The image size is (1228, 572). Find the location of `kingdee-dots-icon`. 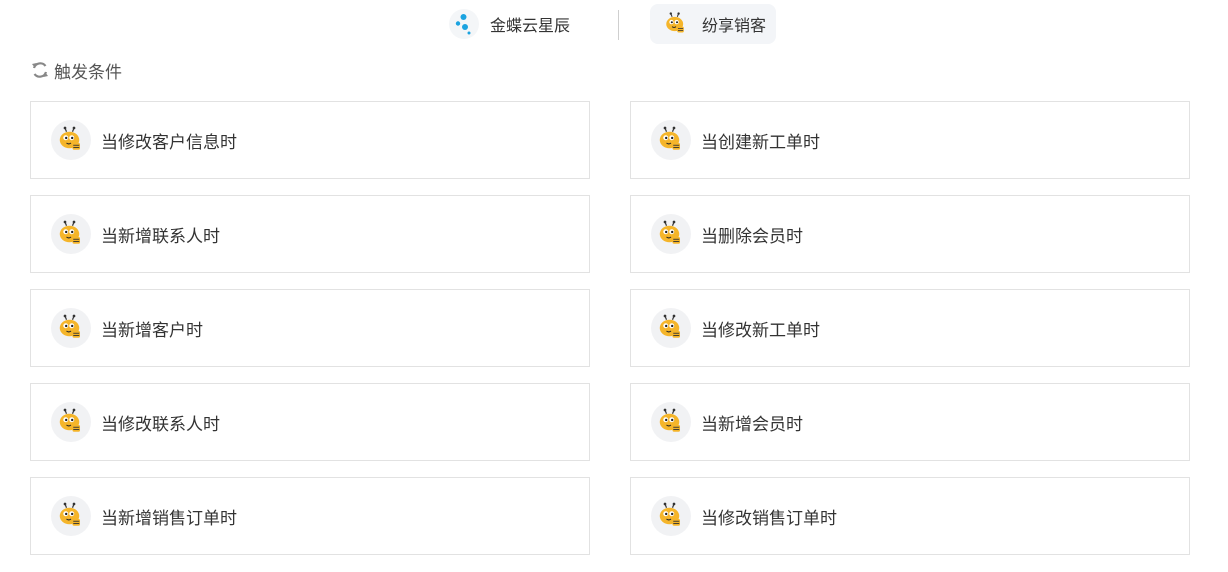

kingdee-dots-icon is located at coordinates (464, 24).